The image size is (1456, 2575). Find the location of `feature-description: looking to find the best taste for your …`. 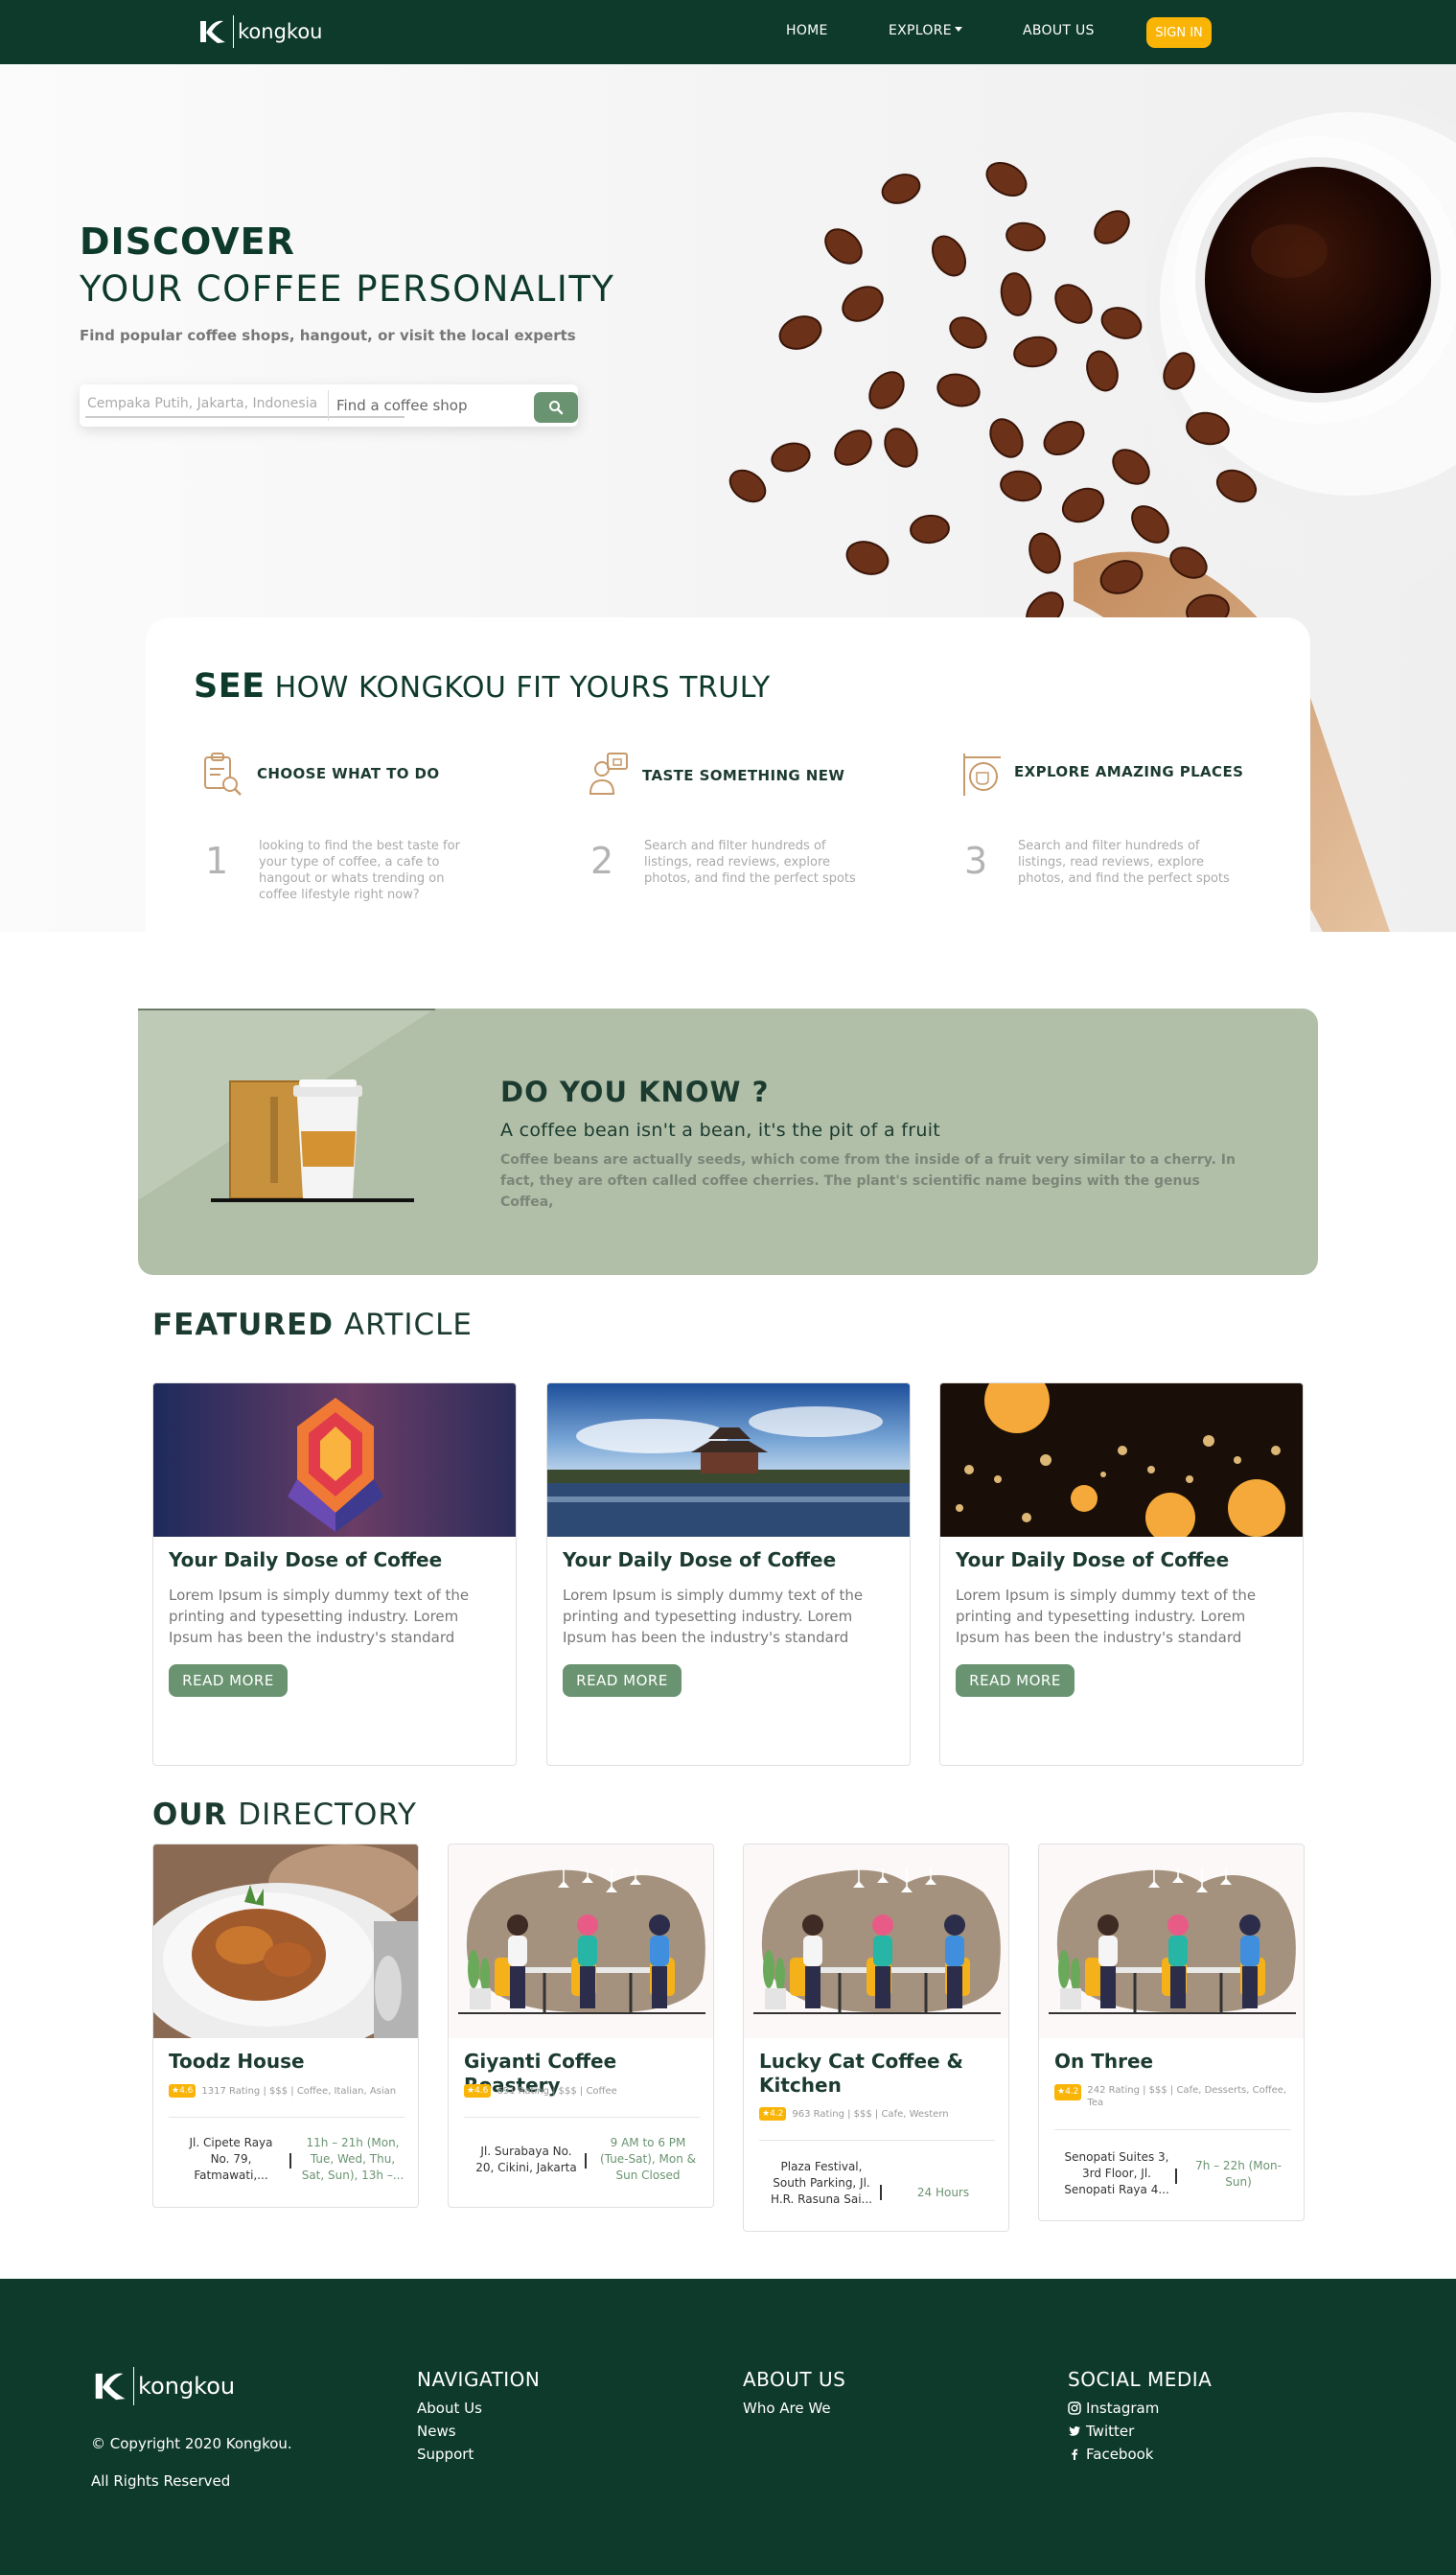

feature-description: looking to find the best taste for your … is located at coordinates (360, 870).